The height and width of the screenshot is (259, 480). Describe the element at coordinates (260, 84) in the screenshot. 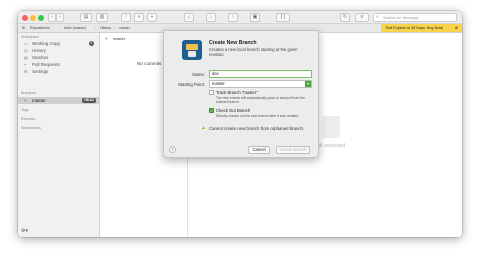

I see `starting-point-select: master ▾` at that location.